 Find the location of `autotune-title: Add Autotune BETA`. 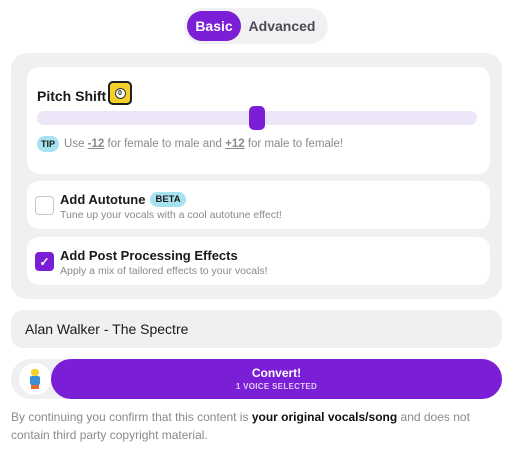

autotune-title: Add Autotune BETA is located at coordinates (123, 199).